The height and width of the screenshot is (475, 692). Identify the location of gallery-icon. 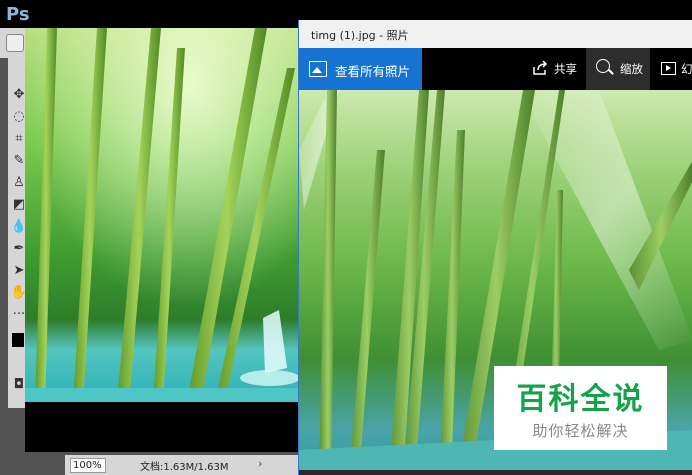
(318, 69).